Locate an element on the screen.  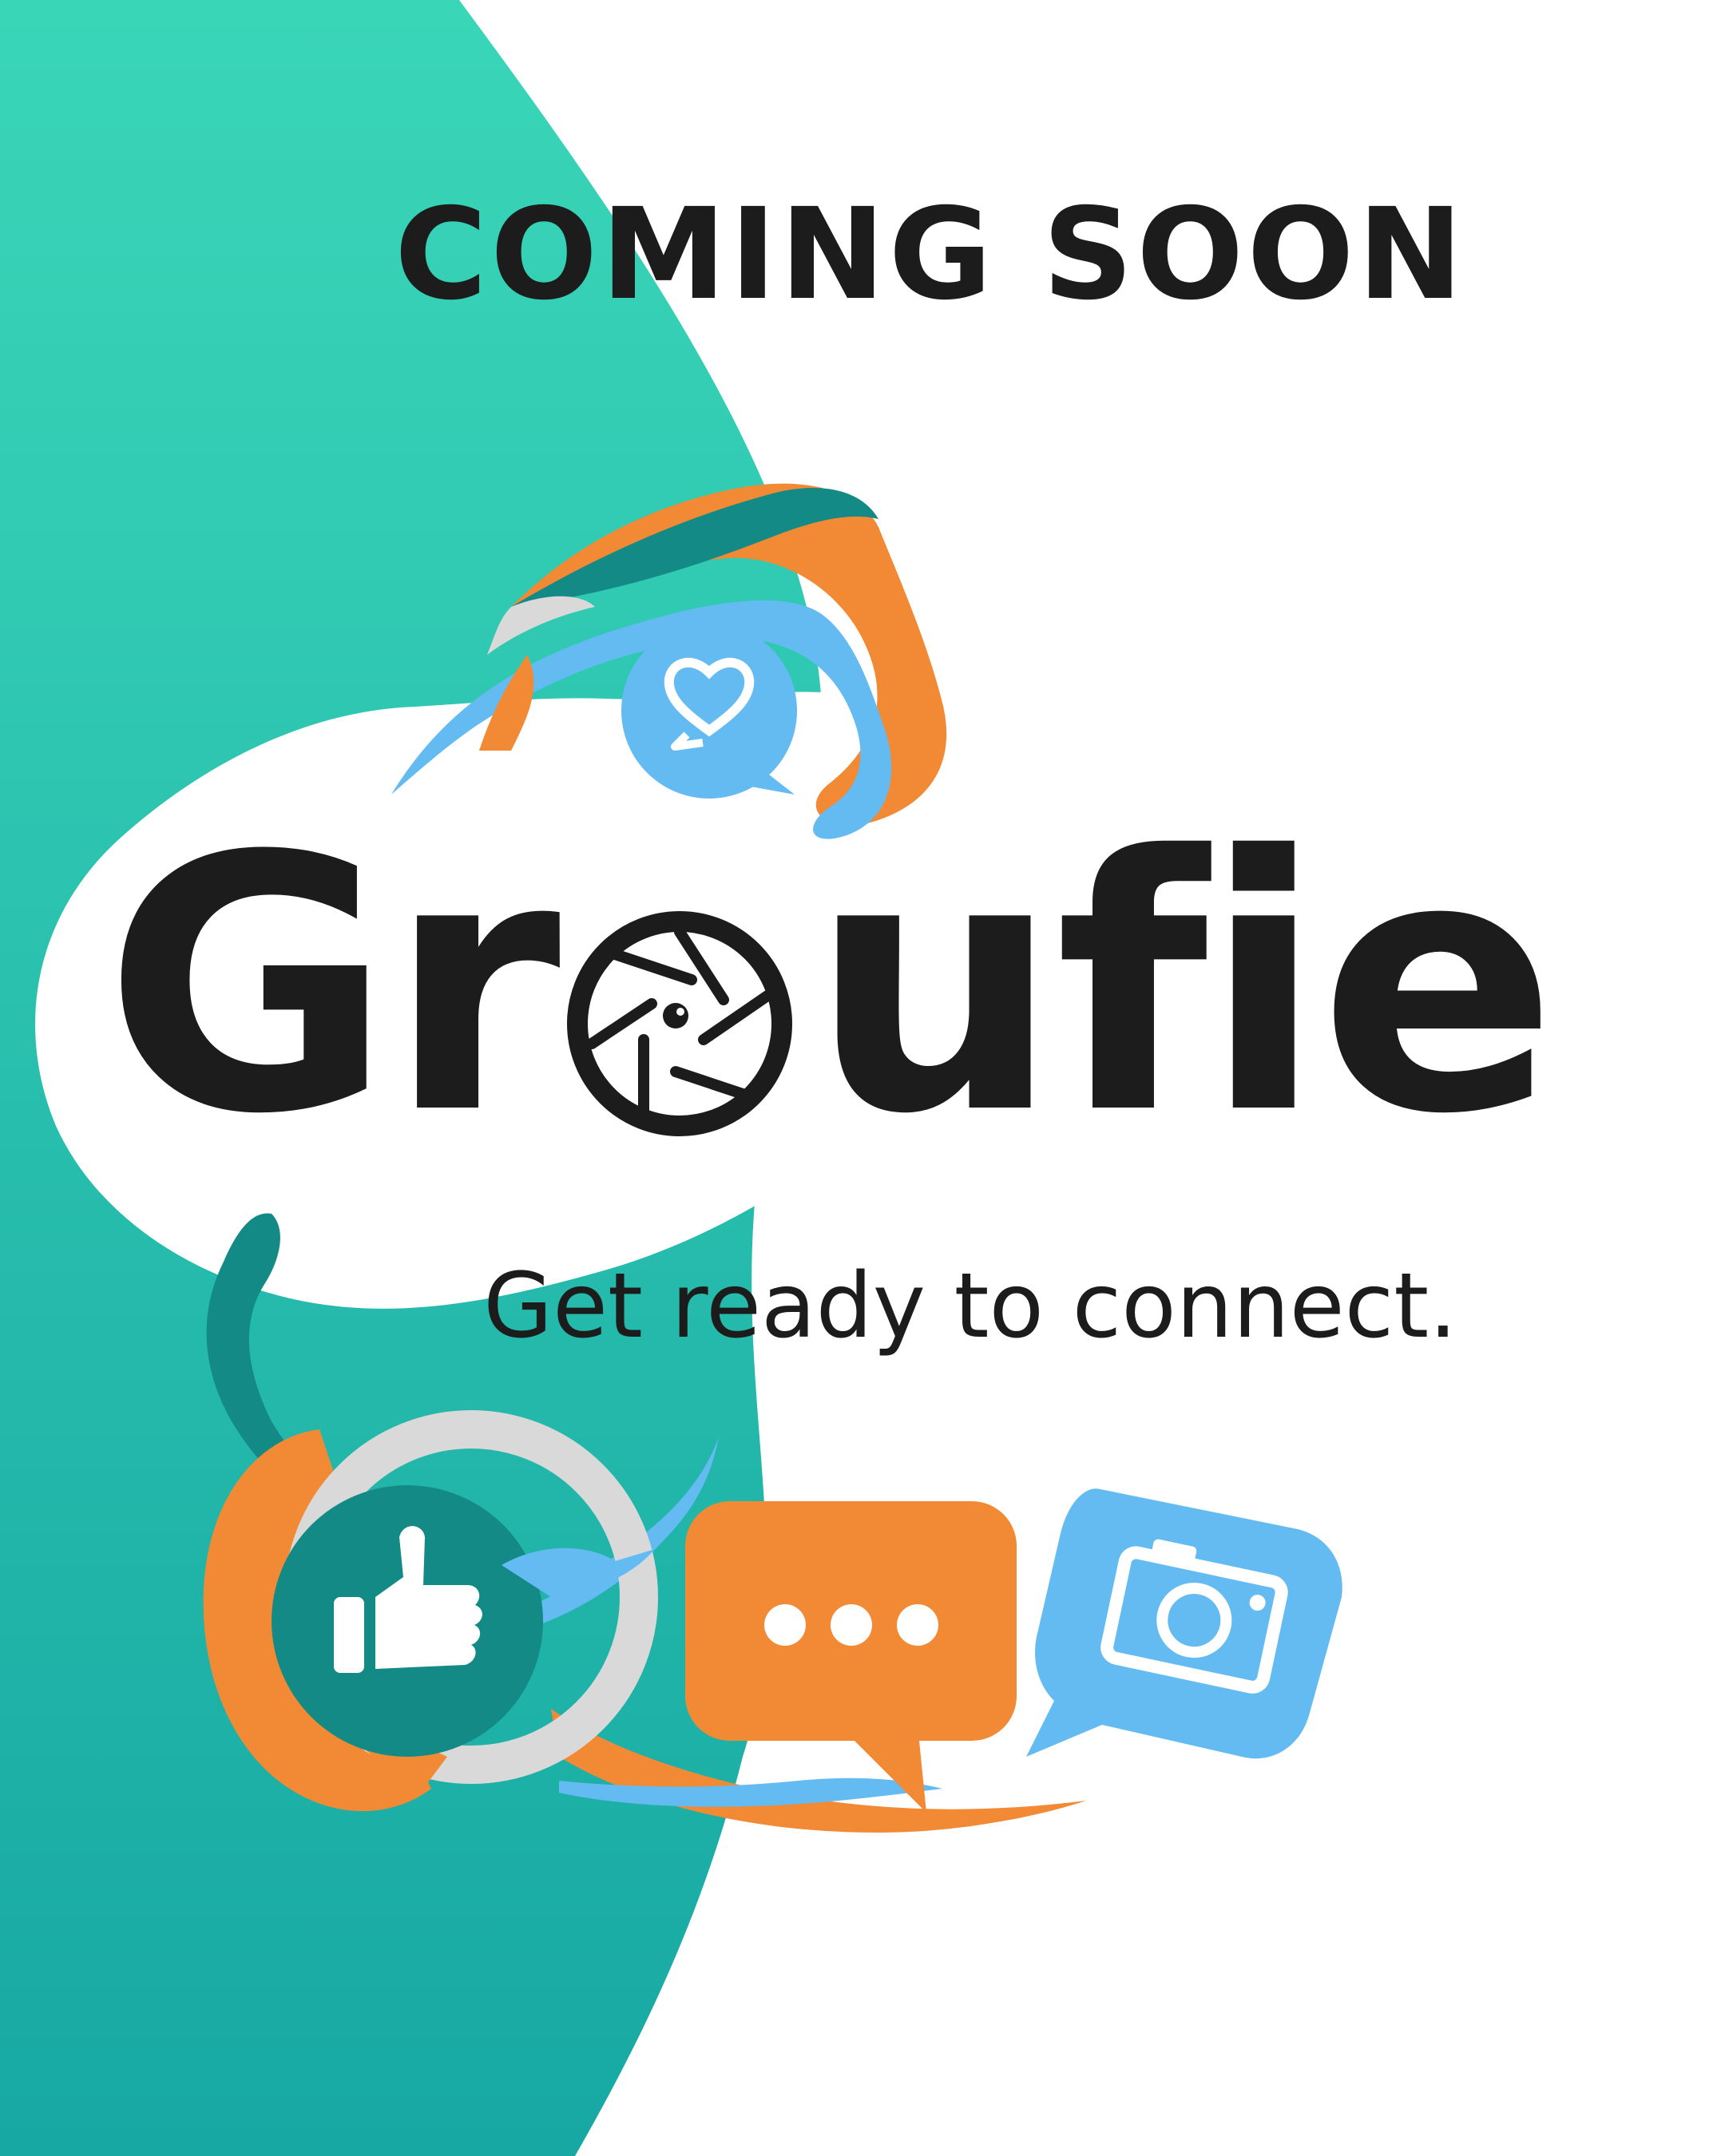
typing-chat-bubble-icon is located at coordinates (851, 1657).